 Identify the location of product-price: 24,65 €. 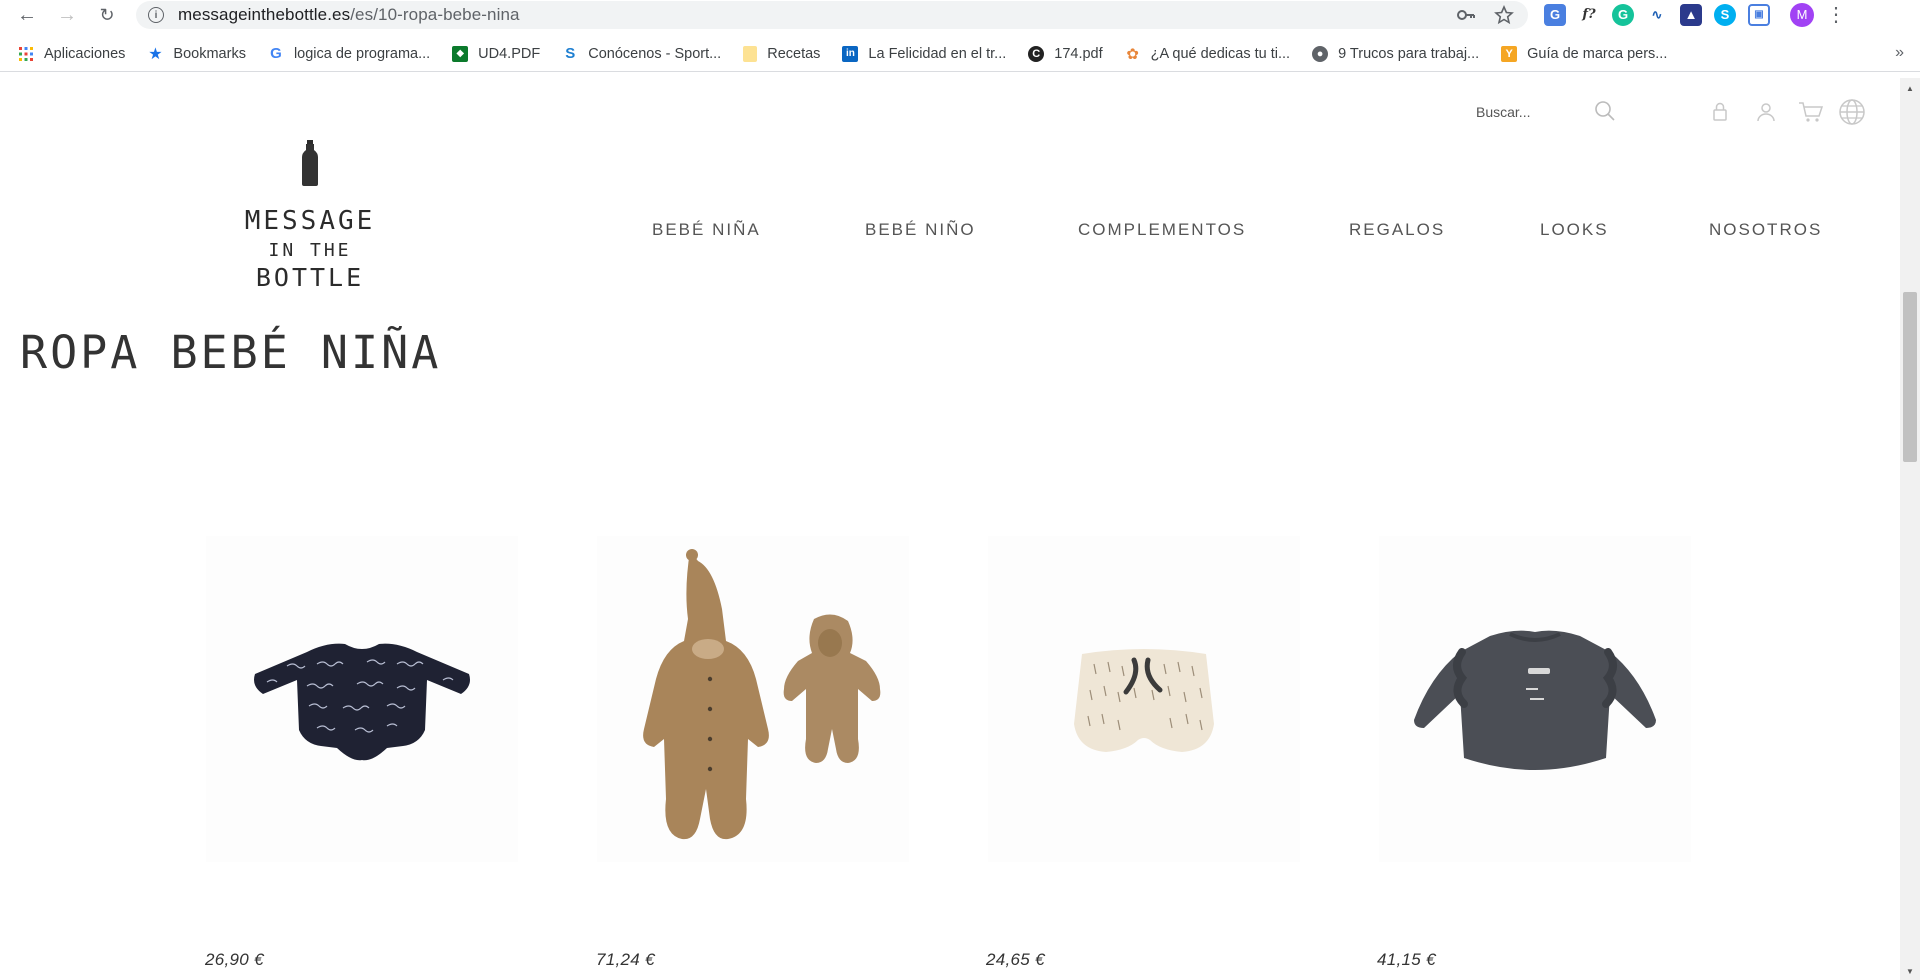
(1015, 959).